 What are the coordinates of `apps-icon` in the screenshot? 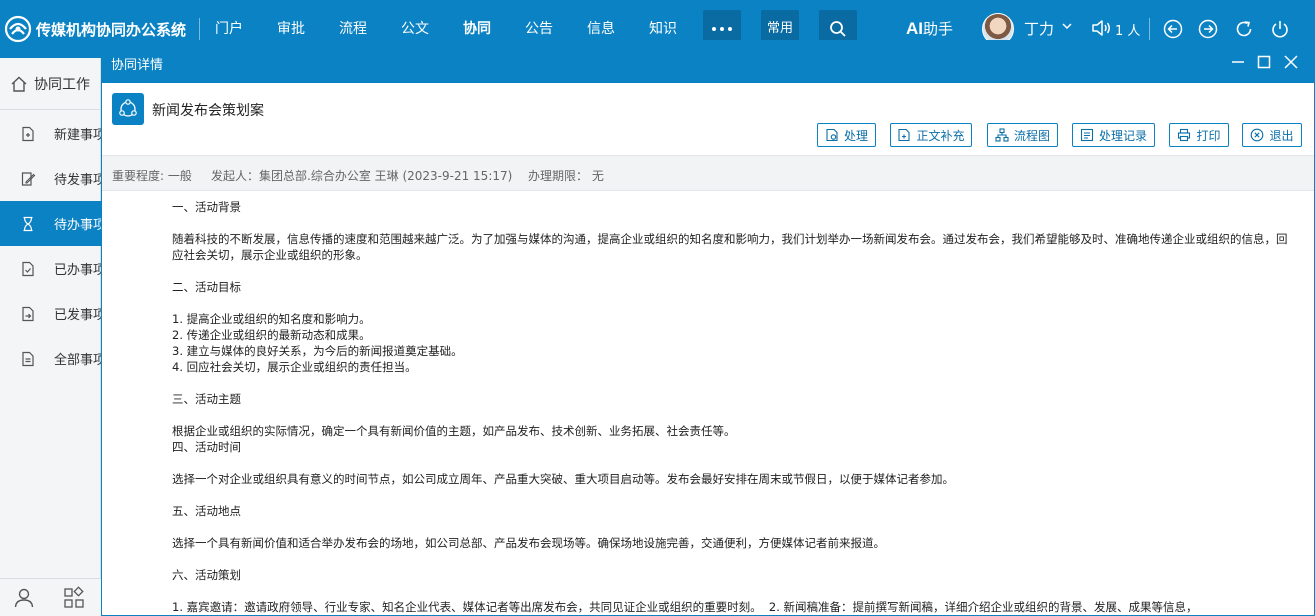 It's located at (74, 598).